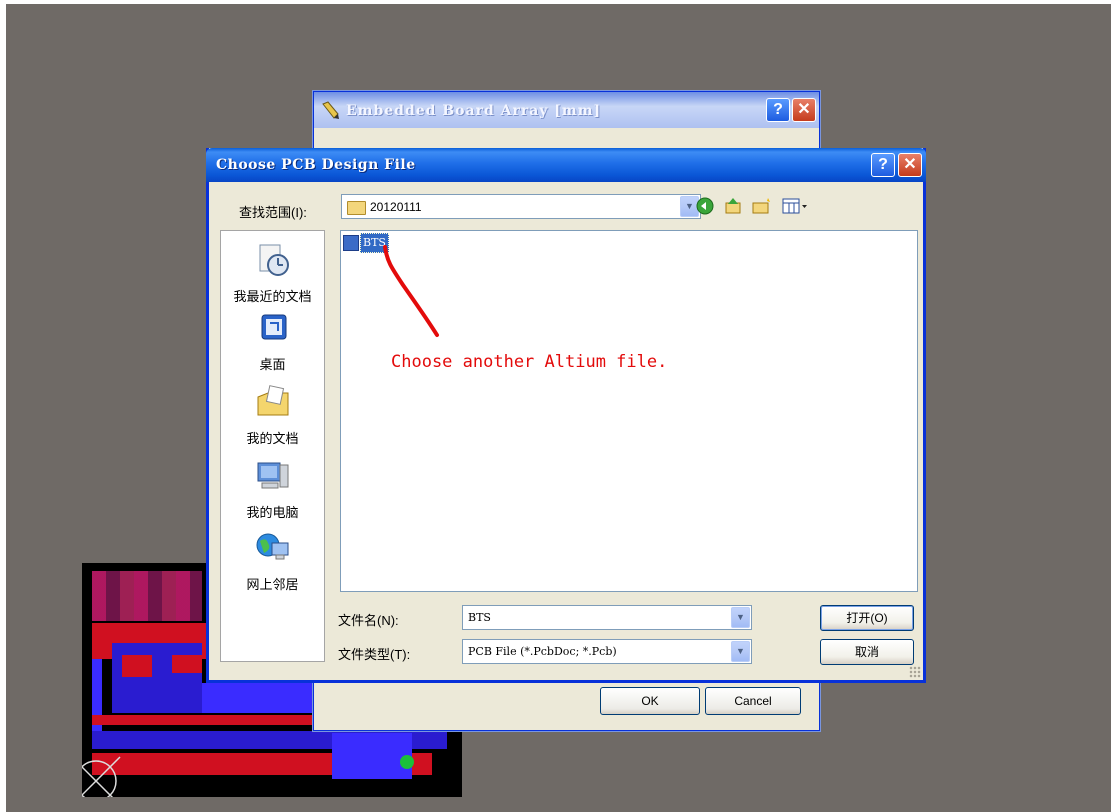 The width and height of the screenshot is (1111, 812). I want to click on back-dialog-titlebar: Embedded Board Array [mm] ? ✕, so click(566, 110).